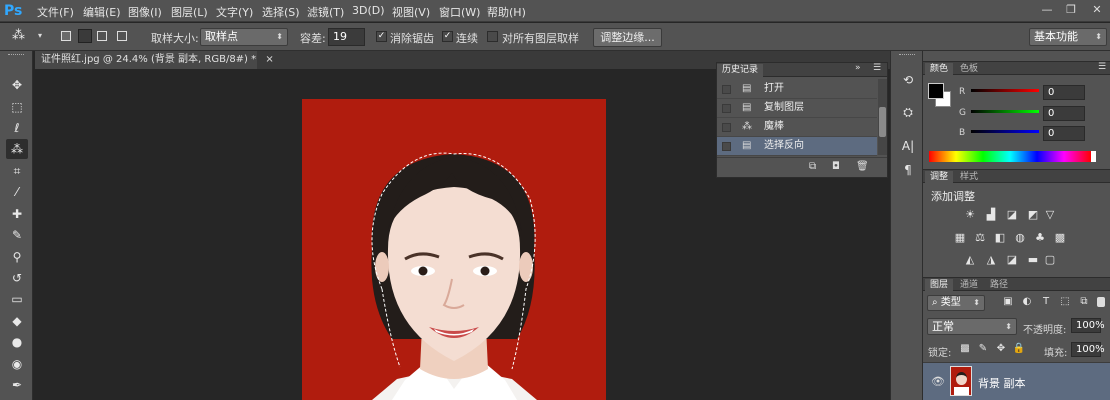  Describe the element at coordinates (17, 385) in the screenshot. I see `pen-tool-icon: ✒` at that location.